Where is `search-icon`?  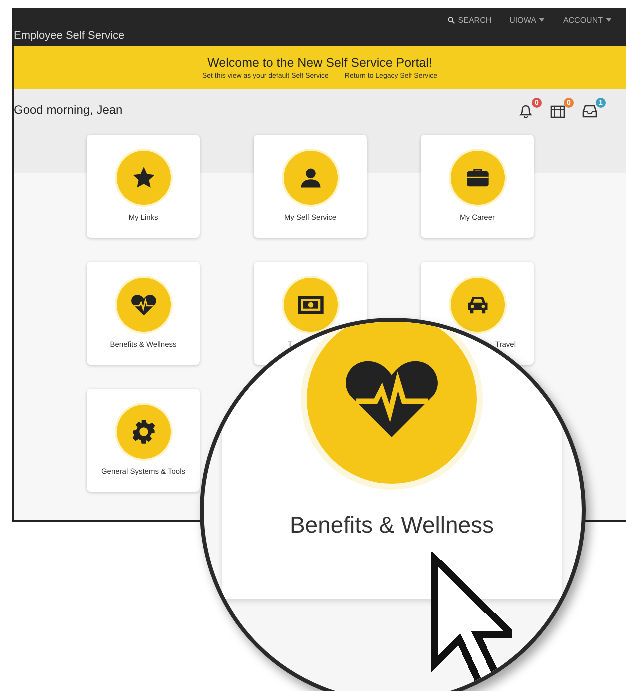 search-icon is located at coordinates (452, 20).